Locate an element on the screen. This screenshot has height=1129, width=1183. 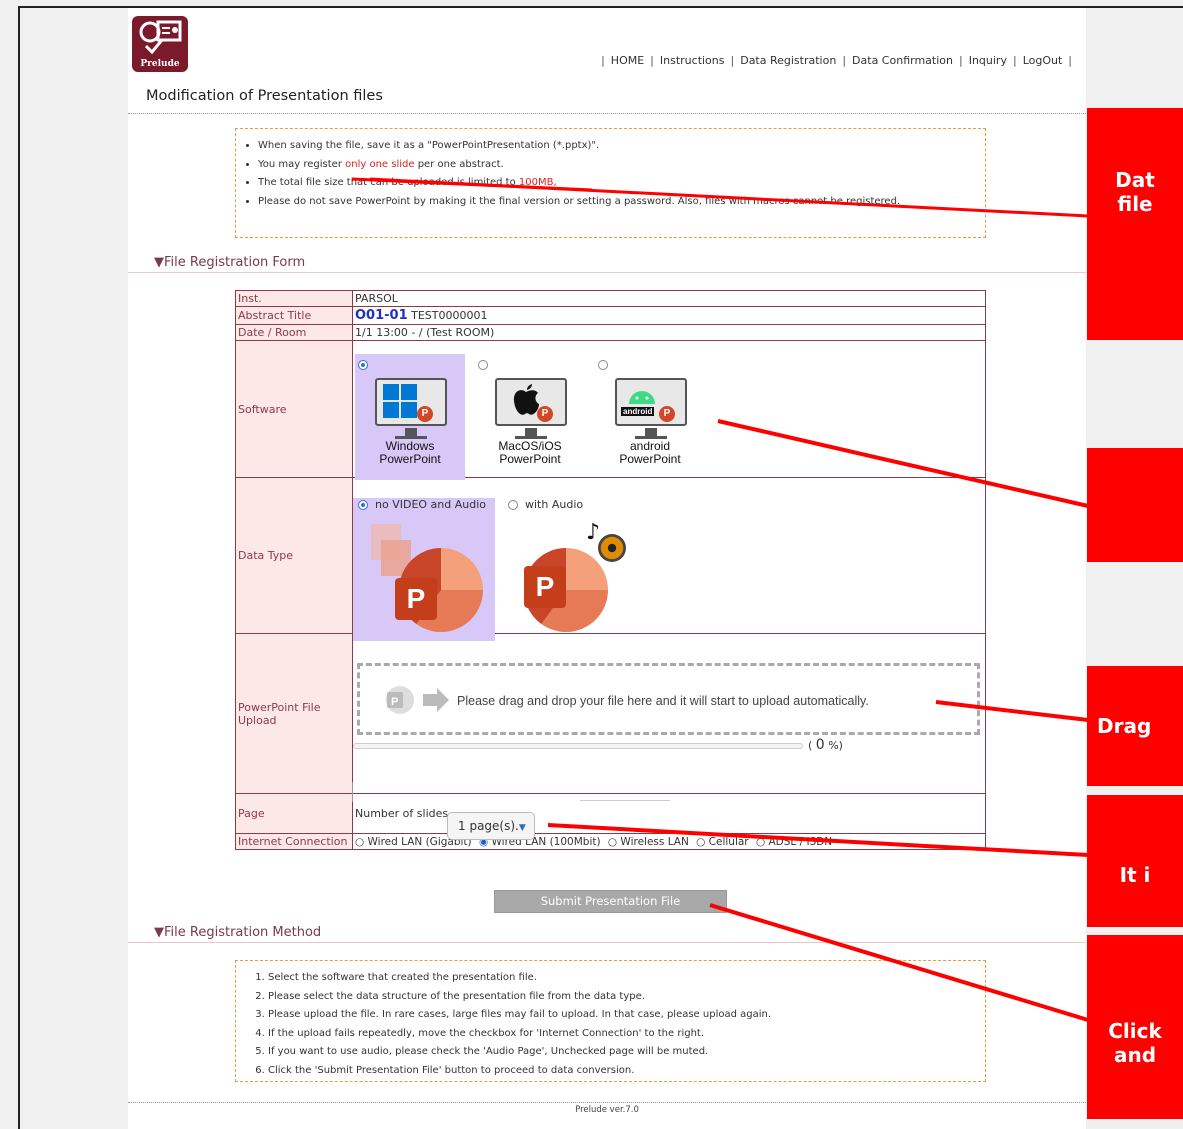
software-option-android: android P android PowerPoint is located at coordinates (650, 417).